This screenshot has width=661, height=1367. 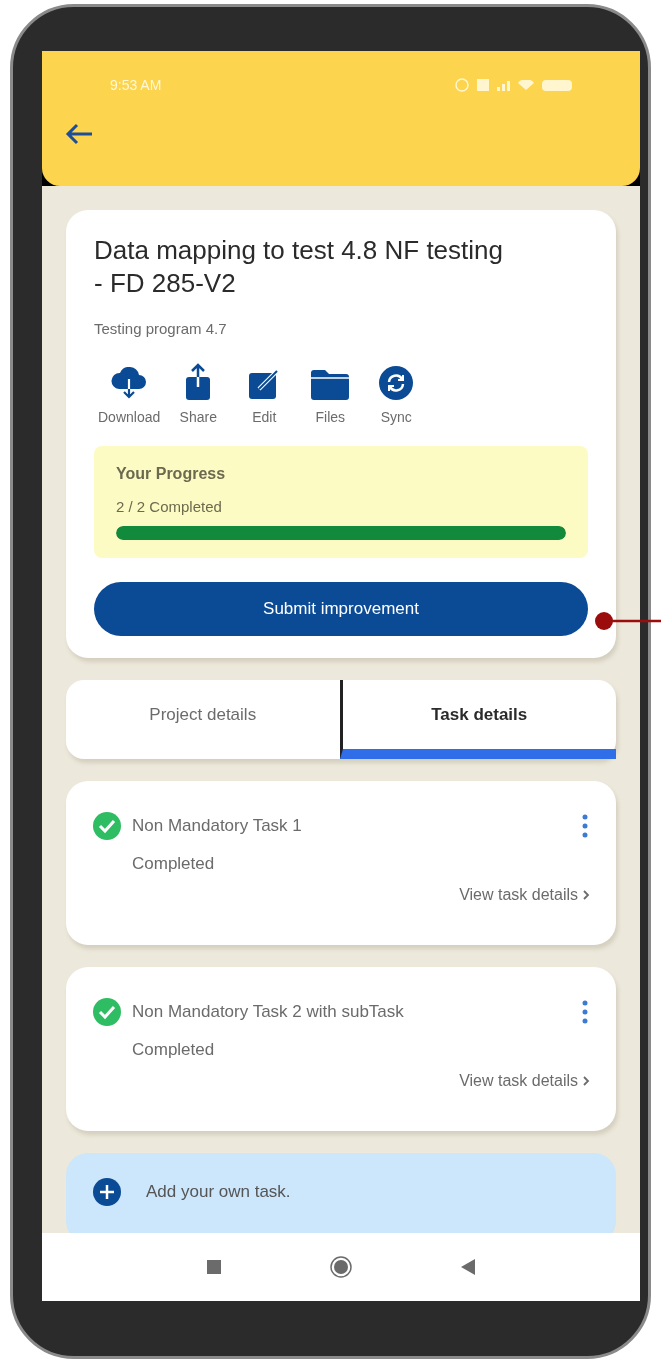 What do you see at coordinates (341, 1267) in the screenshot?
I see `circle-icon` at bounding box center [341, 1267].